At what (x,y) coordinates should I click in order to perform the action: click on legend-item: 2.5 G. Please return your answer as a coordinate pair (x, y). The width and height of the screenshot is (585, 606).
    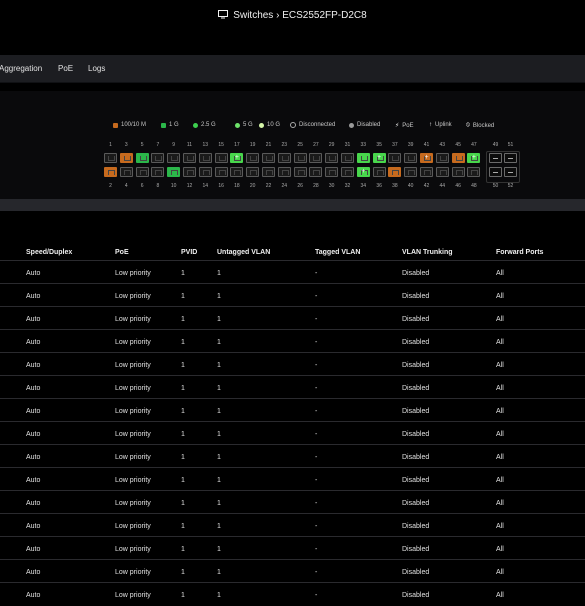
    Looking at the image, I should click on (204, 125).